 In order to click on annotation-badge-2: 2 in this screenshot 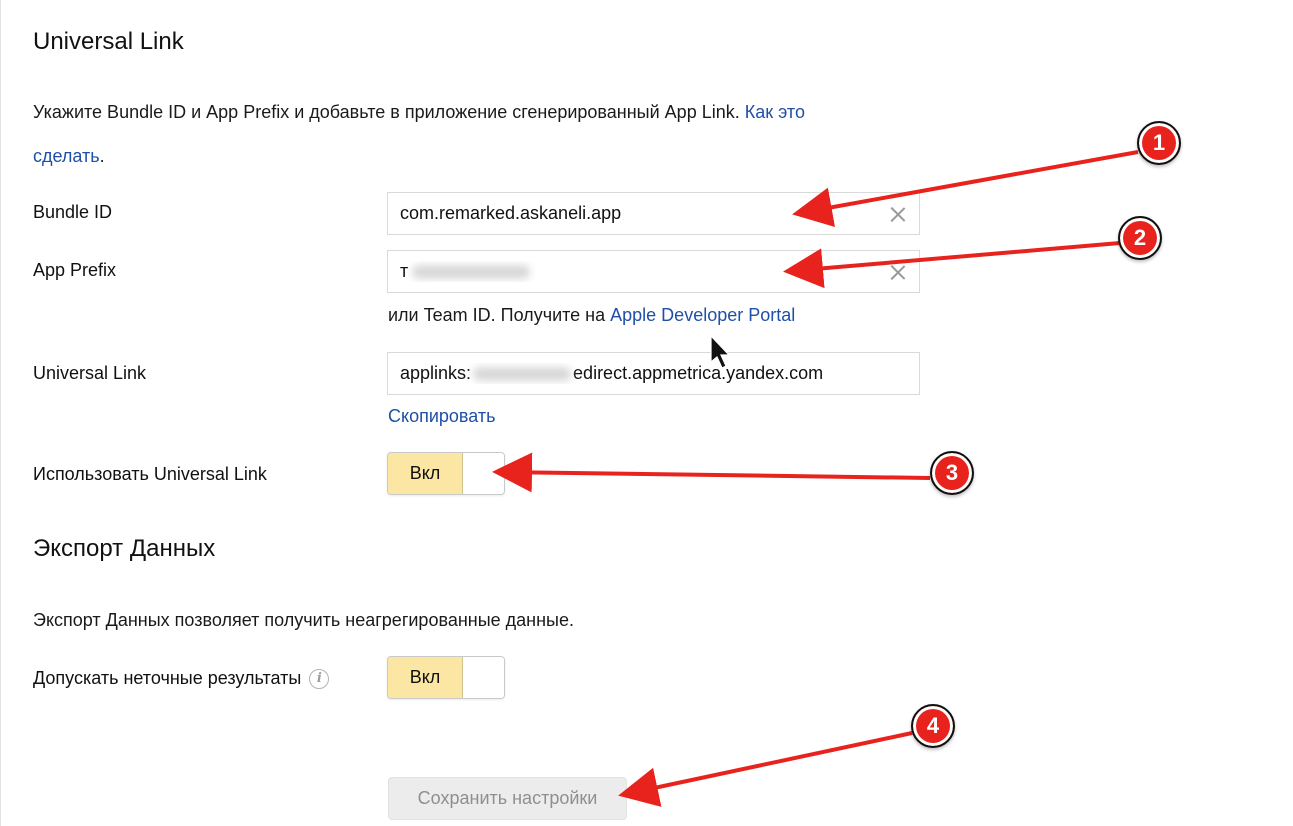, I will do `click(1140, 238)`.